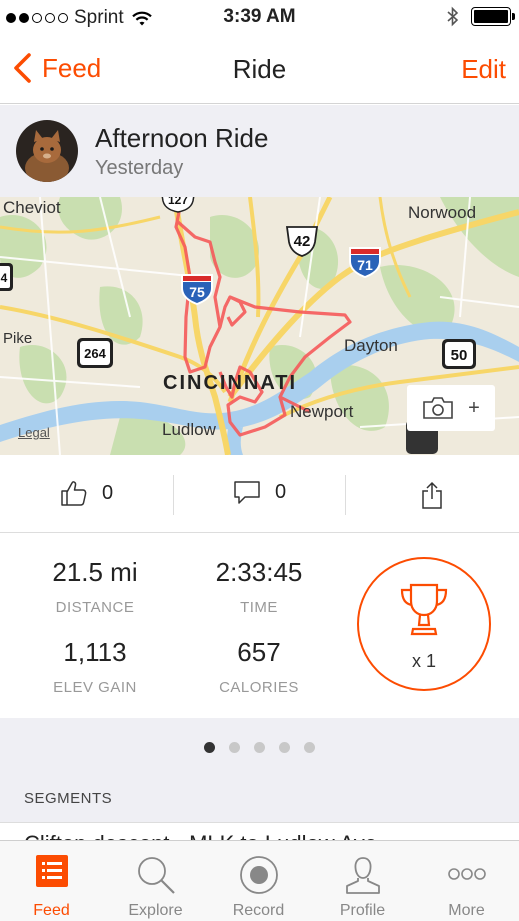 The width and height of the screenshot is (519, 921). Describe the element at coordinates (51, 910) in the screenshot. I see `tab-label: Feed` at that location.